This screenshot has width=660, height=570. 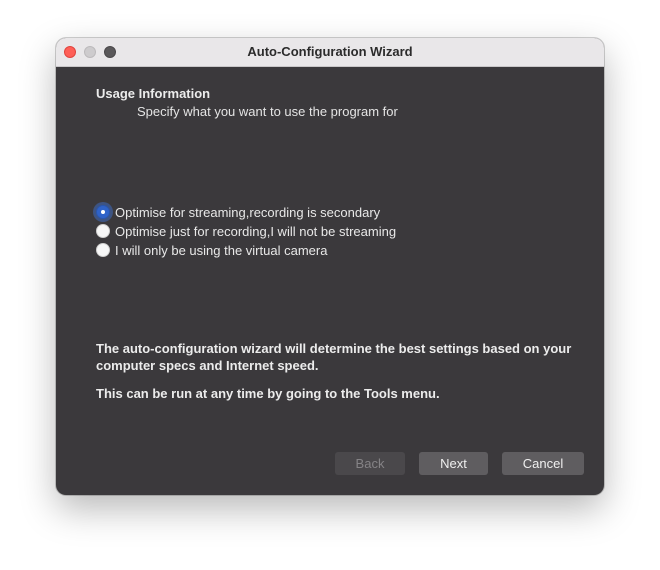 What do you see at coordinates (543, 463) in the screenshot?
I see `cancel-button: Cancel` at bounding box center [543, 463].